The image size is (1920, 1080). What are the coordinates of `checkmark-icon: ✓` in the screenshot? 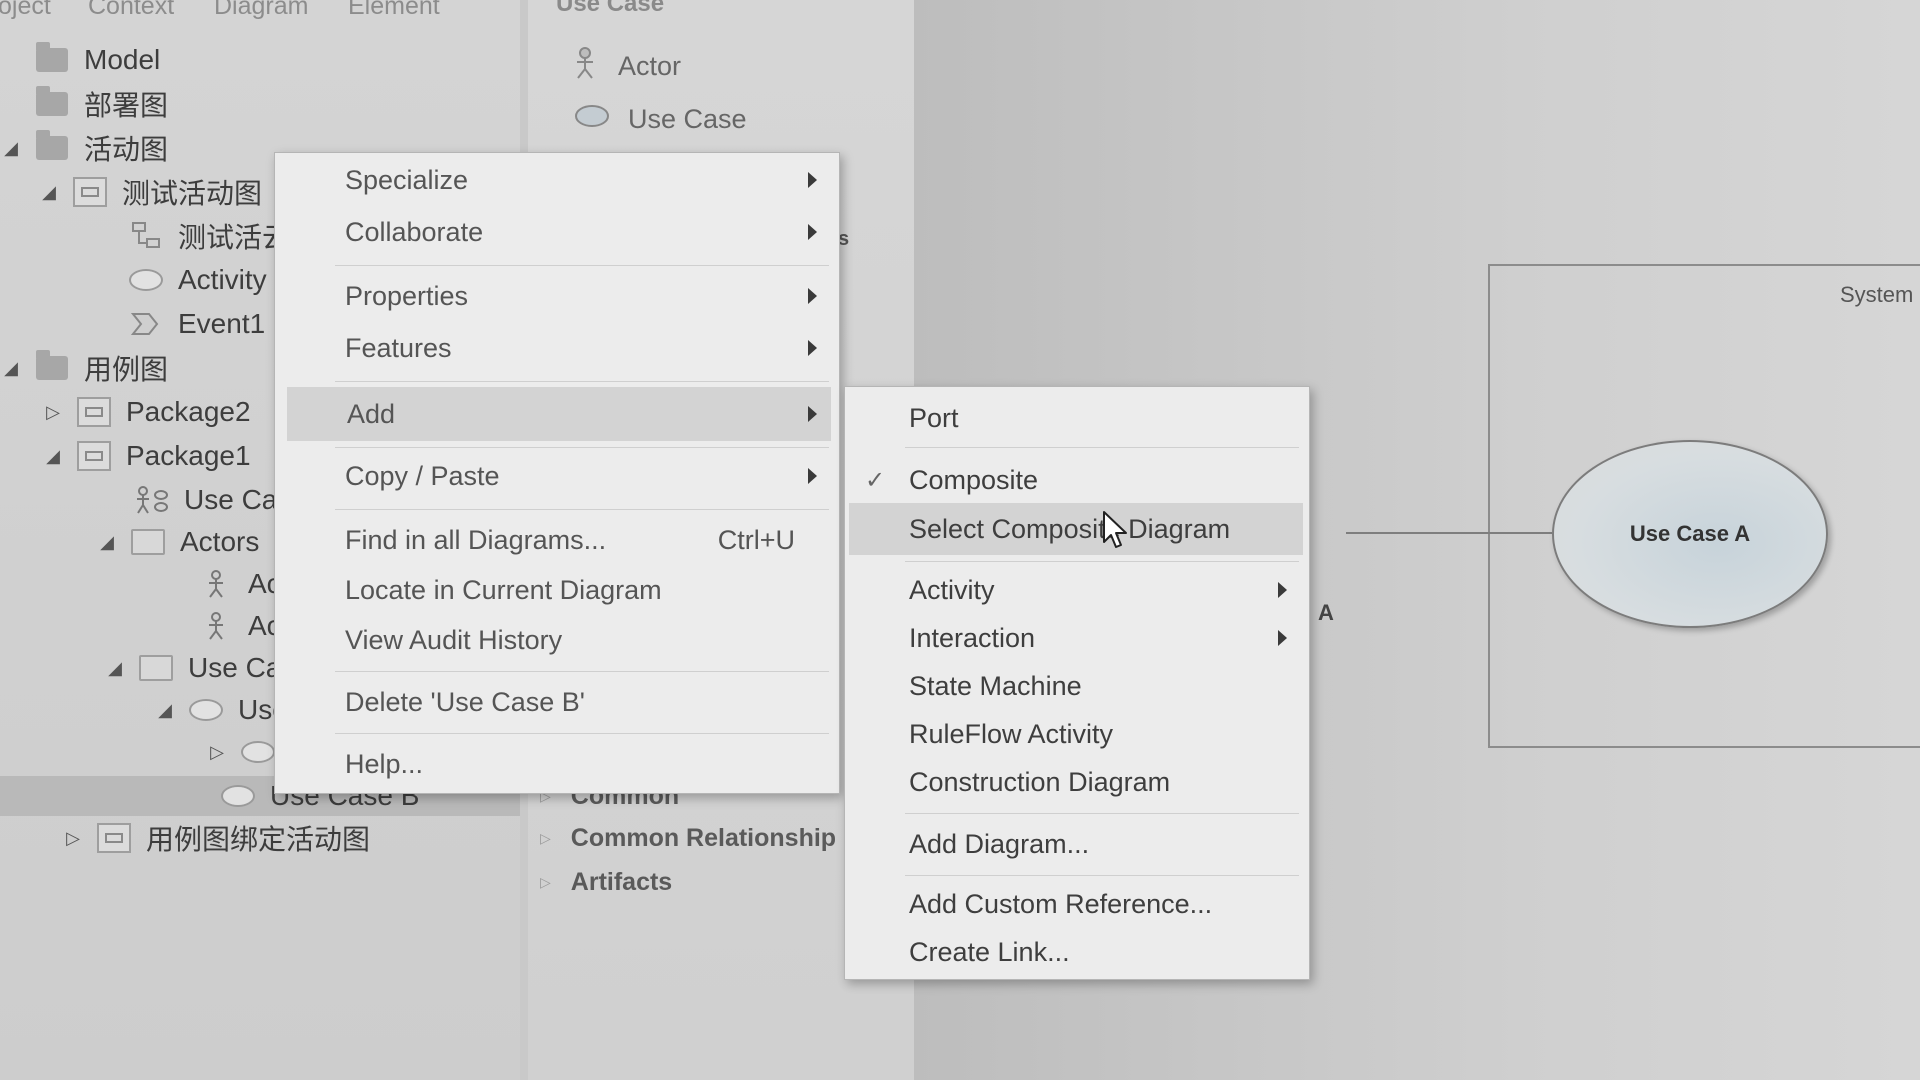 It's located at (875, 480).